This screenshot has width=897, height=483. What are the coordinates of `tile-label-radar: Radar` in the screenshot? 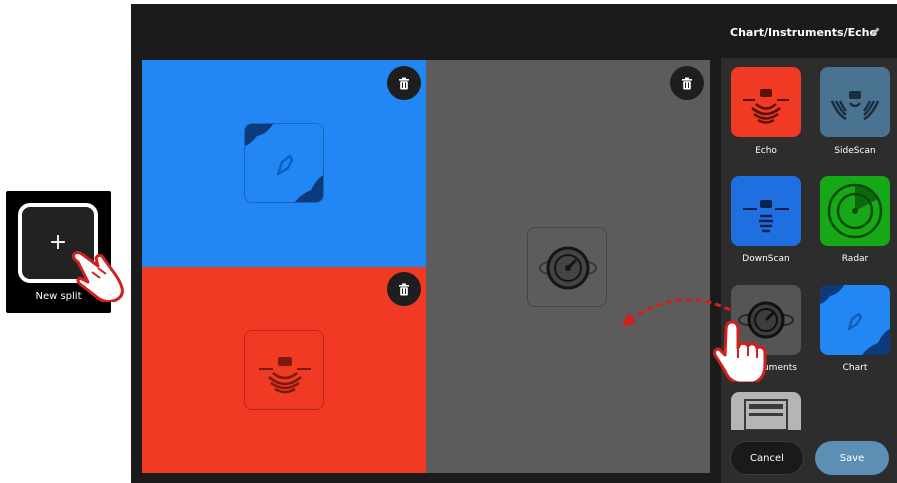 It's located at (855, 259).